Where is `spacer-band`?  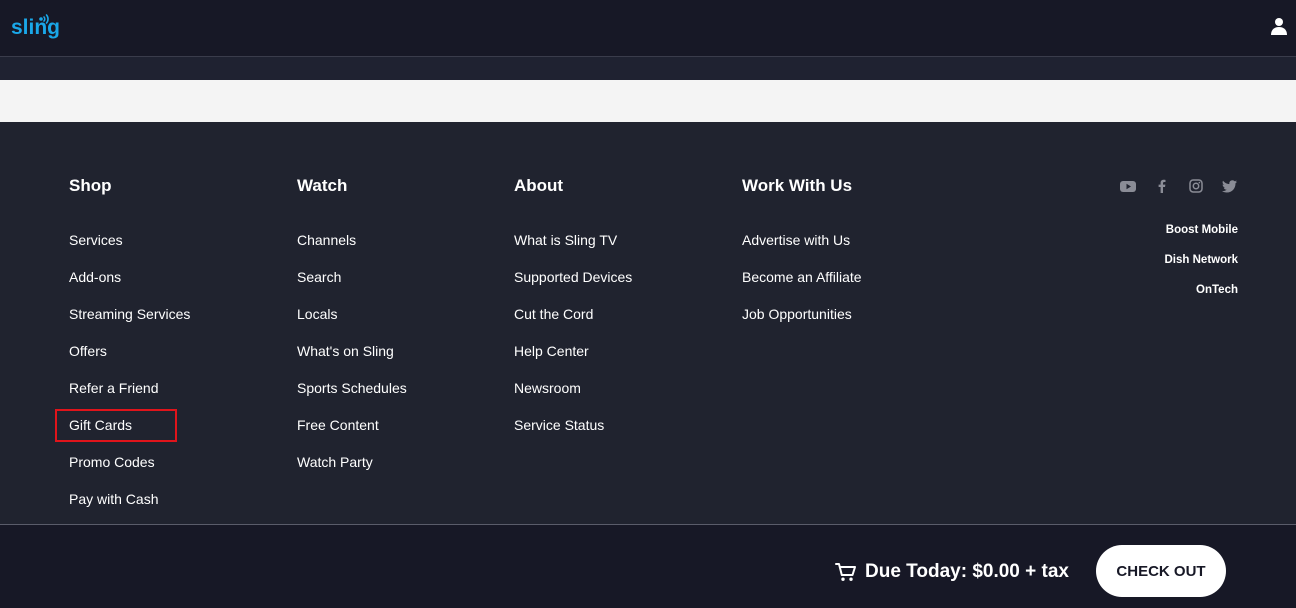
spacer-band is located at coordinates (648, 68).